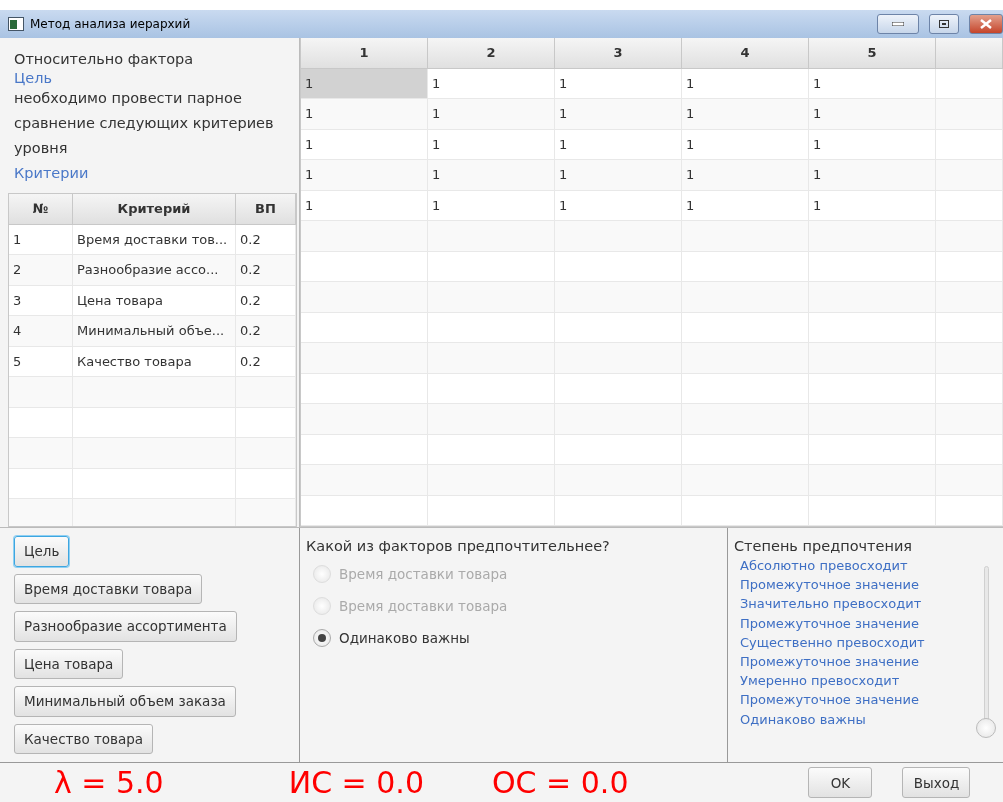 Image resolution: width=1003 pixels, height=802 pixels. What do you see at coordinates (104, 59) in the screenshot?
I see `info-text: Относительно фактора` at bounding box center [104, 59].